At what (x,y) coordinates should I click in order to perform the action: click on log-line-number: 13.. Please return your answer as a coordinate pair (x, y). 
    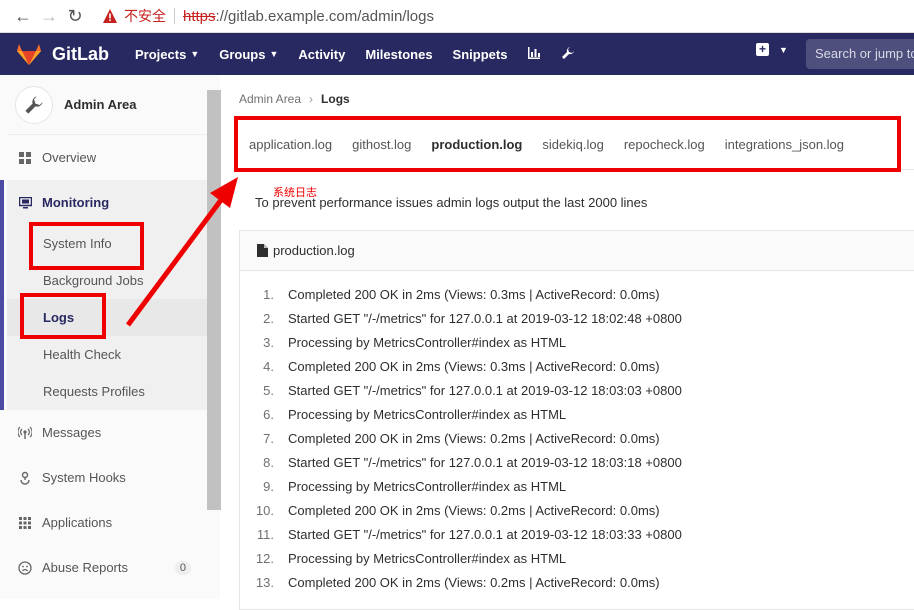
    Looking at the image, I should click on (264, 582).